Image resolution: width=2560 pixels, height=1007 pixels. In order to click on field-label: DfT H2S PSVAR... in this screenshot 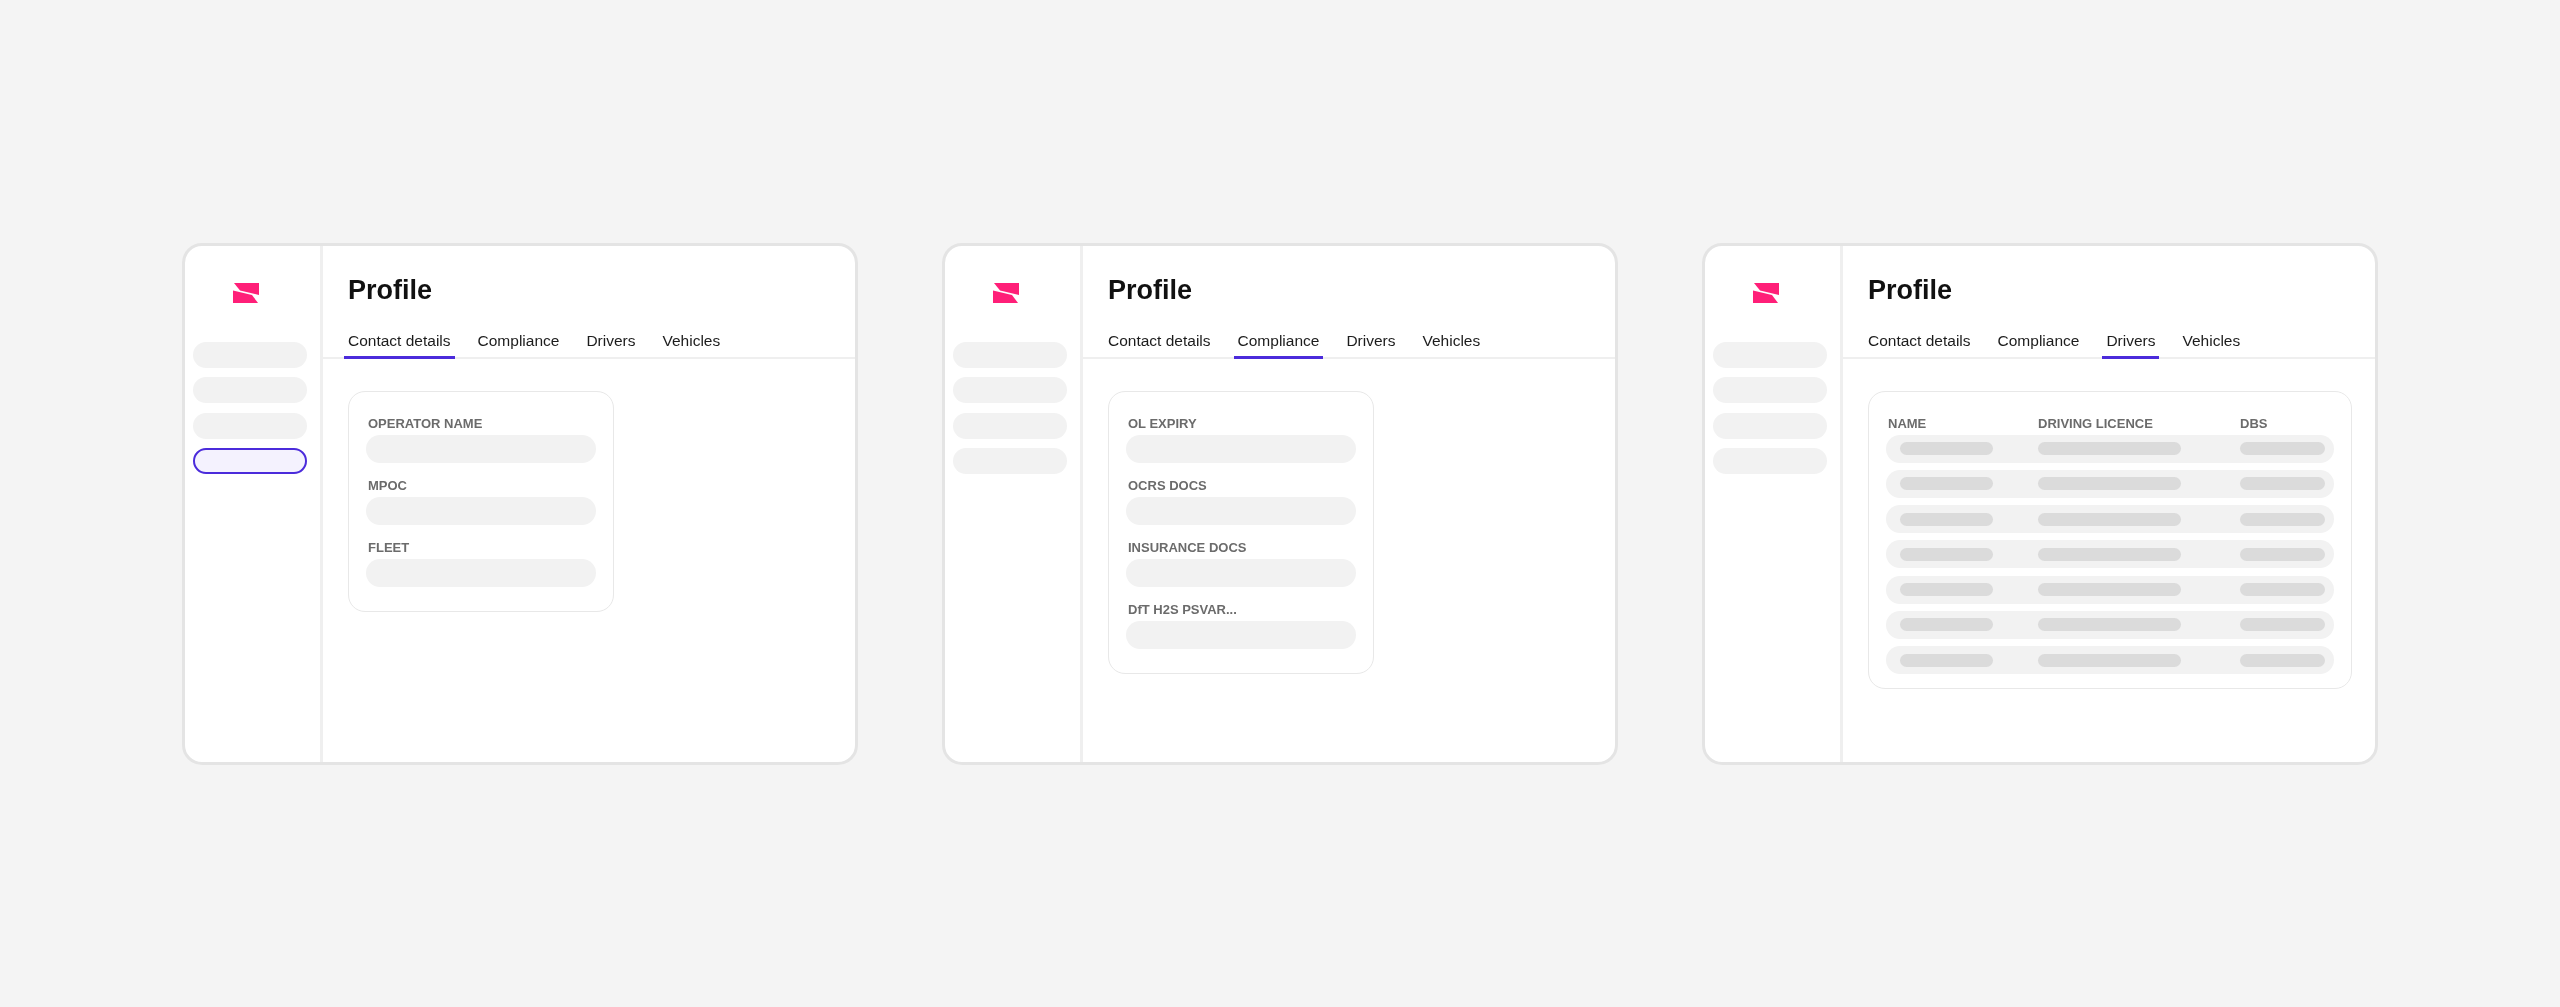, I will do `click(1182, 609)`.